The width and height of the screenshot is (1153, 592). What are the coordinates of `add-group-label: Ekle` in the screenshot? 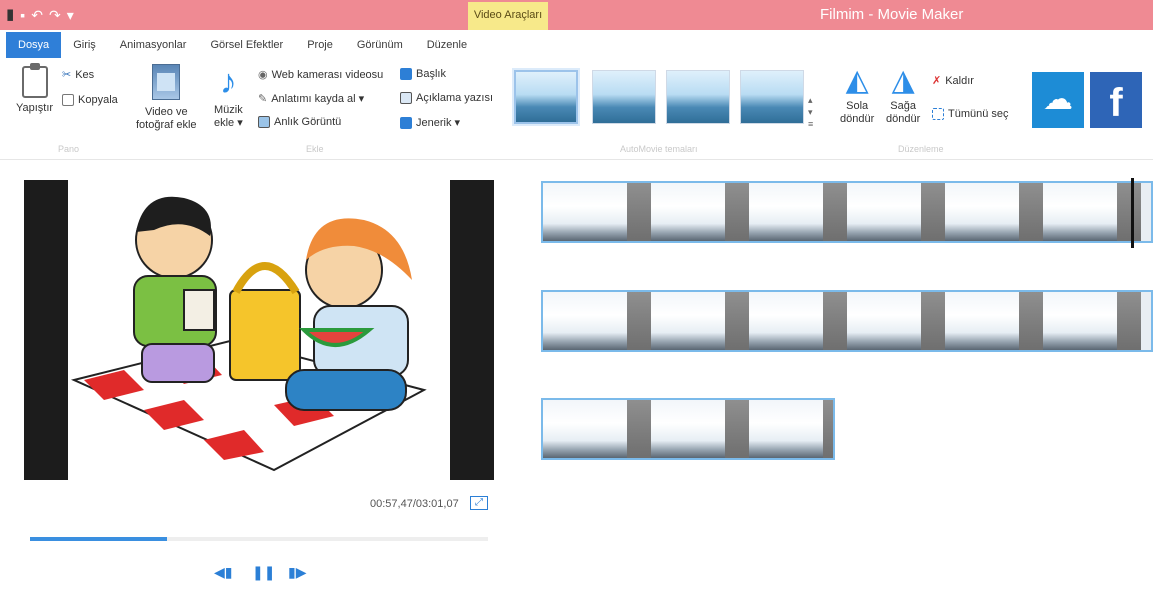 It's located at (315, 149).